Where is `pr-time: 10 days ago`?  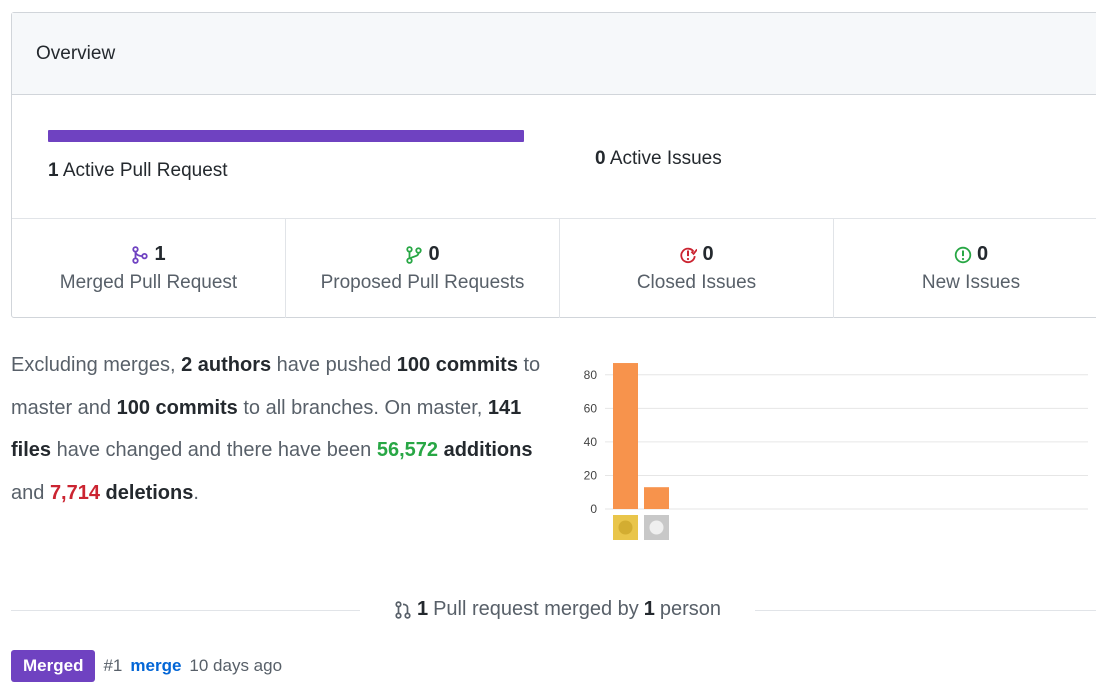 pr-time: 10 days ago is located at coordinates (236, 665).